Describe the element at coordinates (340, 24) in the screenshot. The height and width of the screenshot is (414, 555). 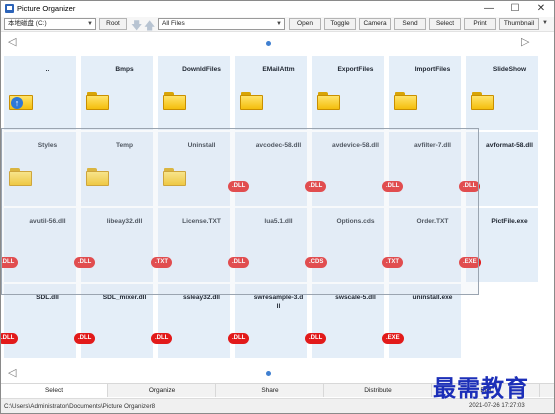
I see `toggle-button: Toggle` at that location.